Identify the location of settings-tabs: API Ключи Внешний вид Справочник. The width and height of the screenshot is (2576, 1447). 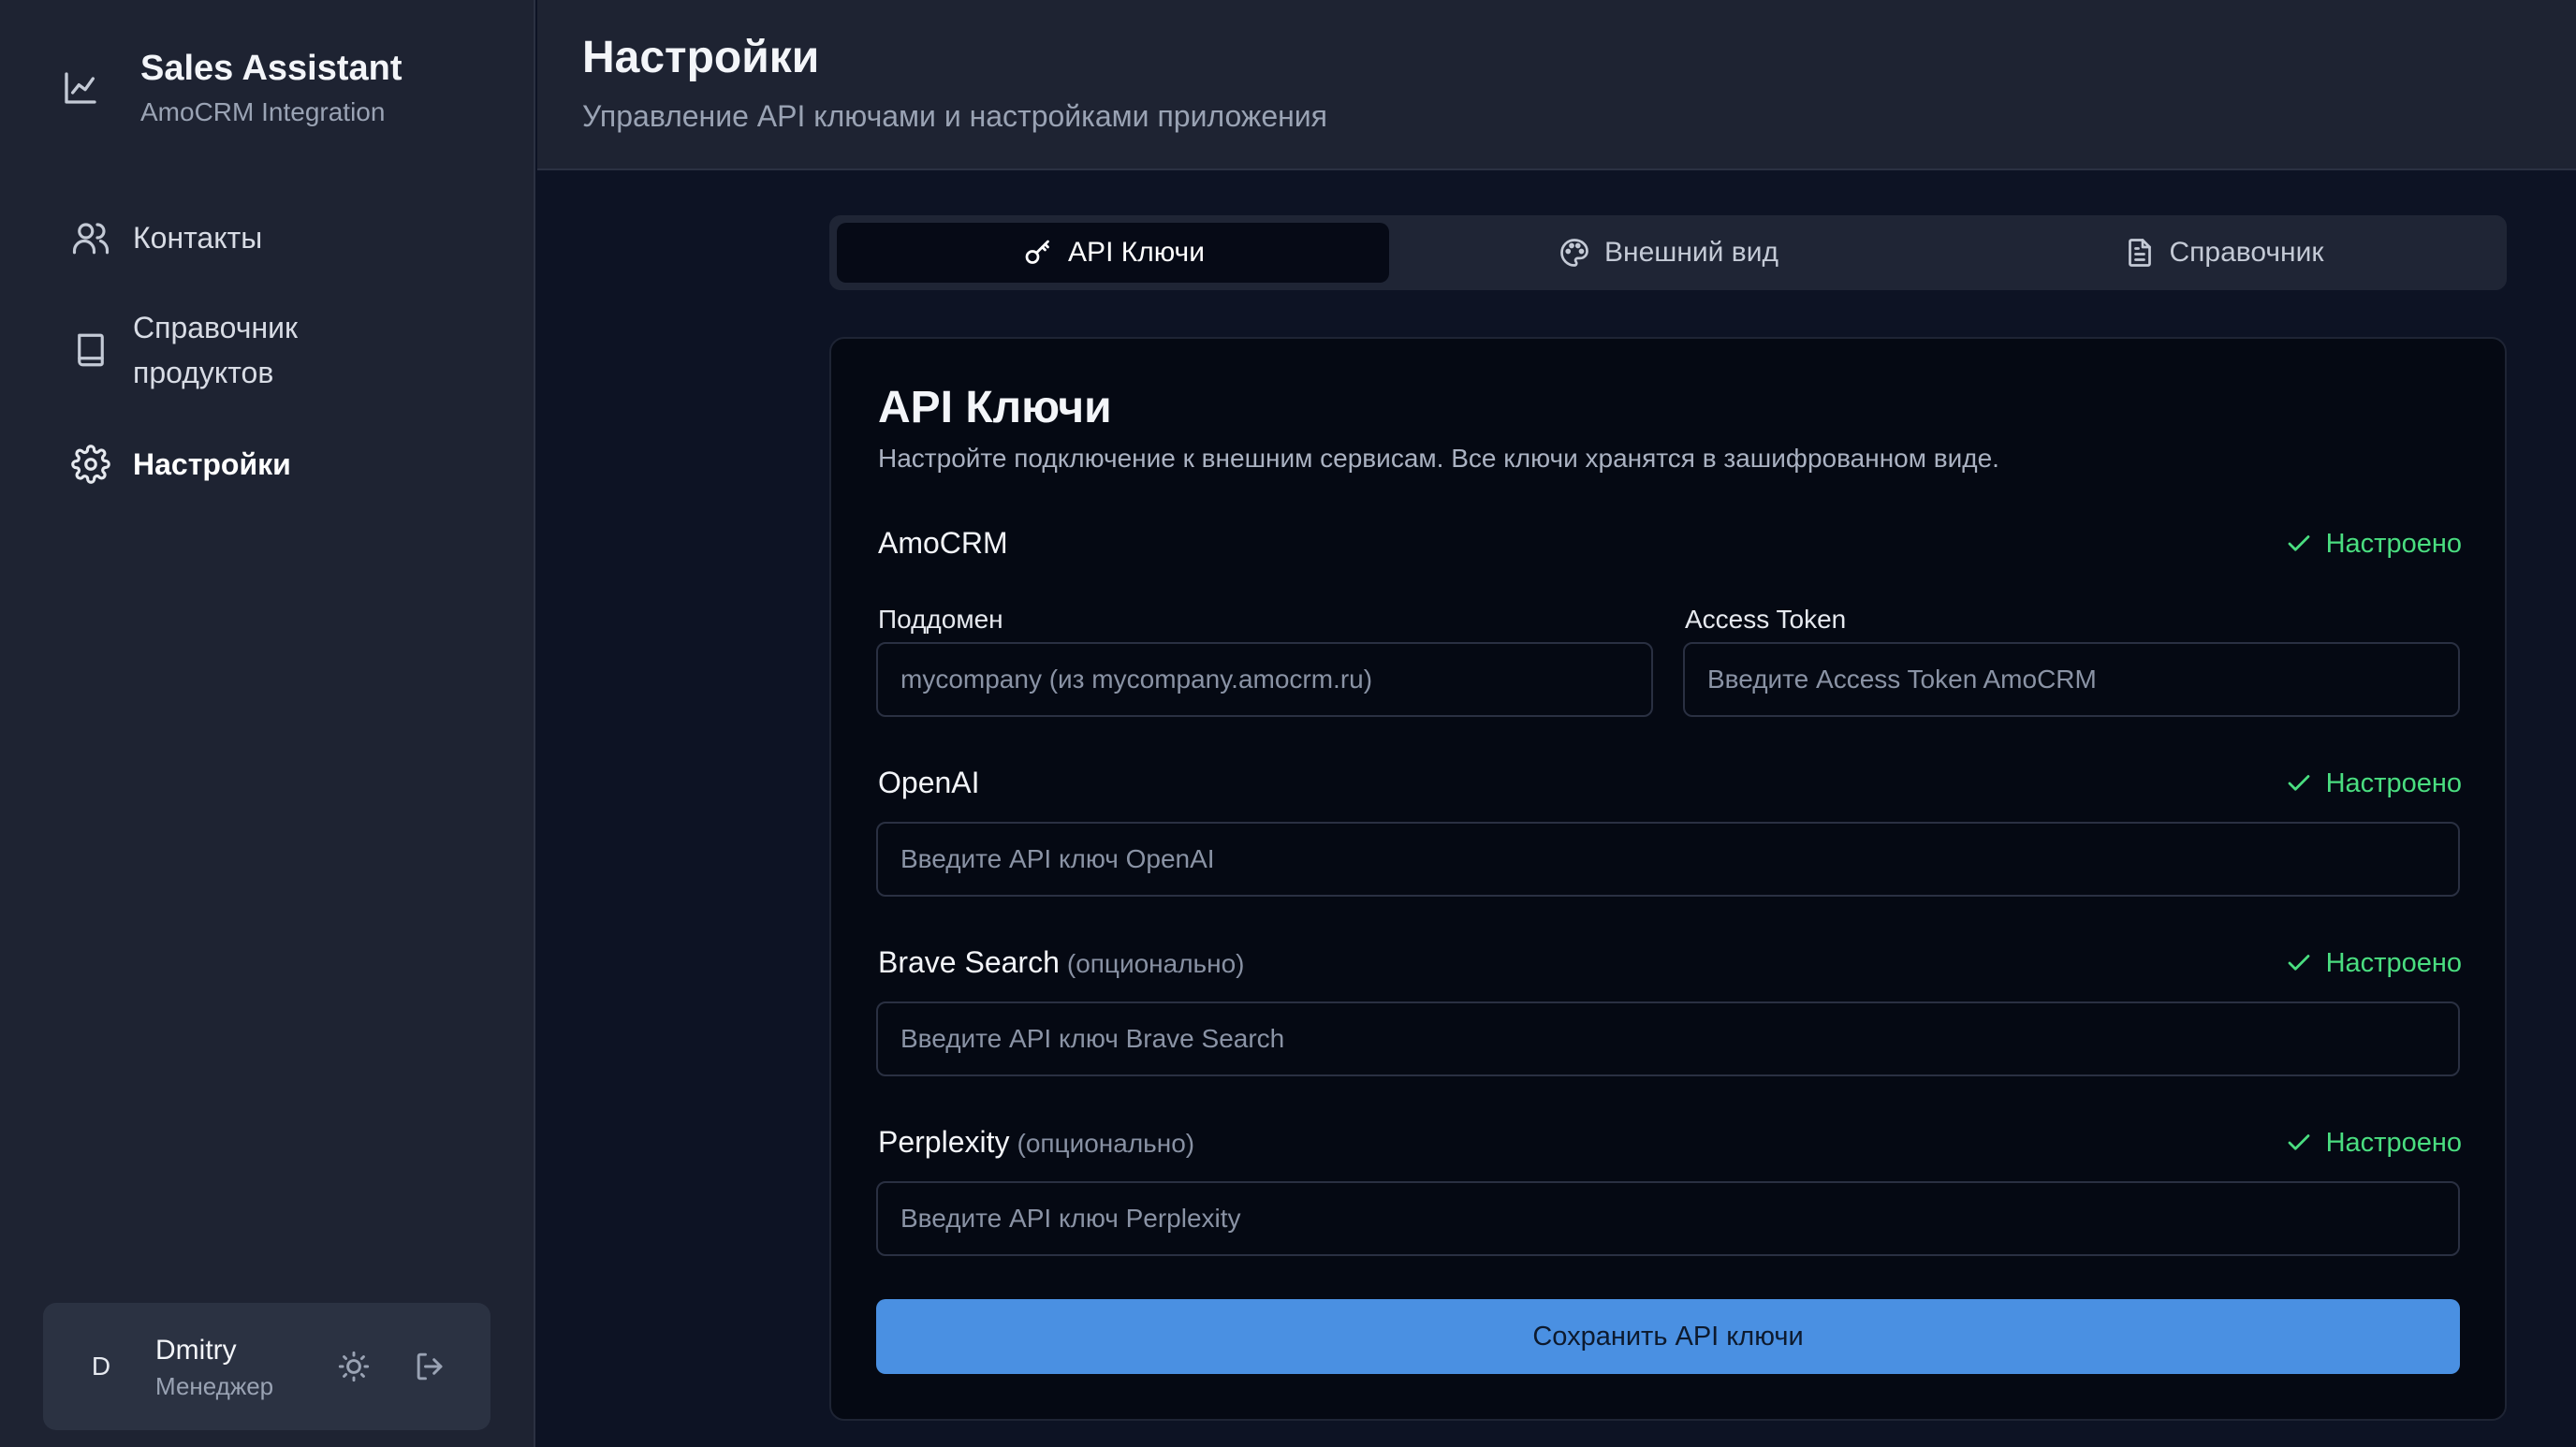
(1668, 253).